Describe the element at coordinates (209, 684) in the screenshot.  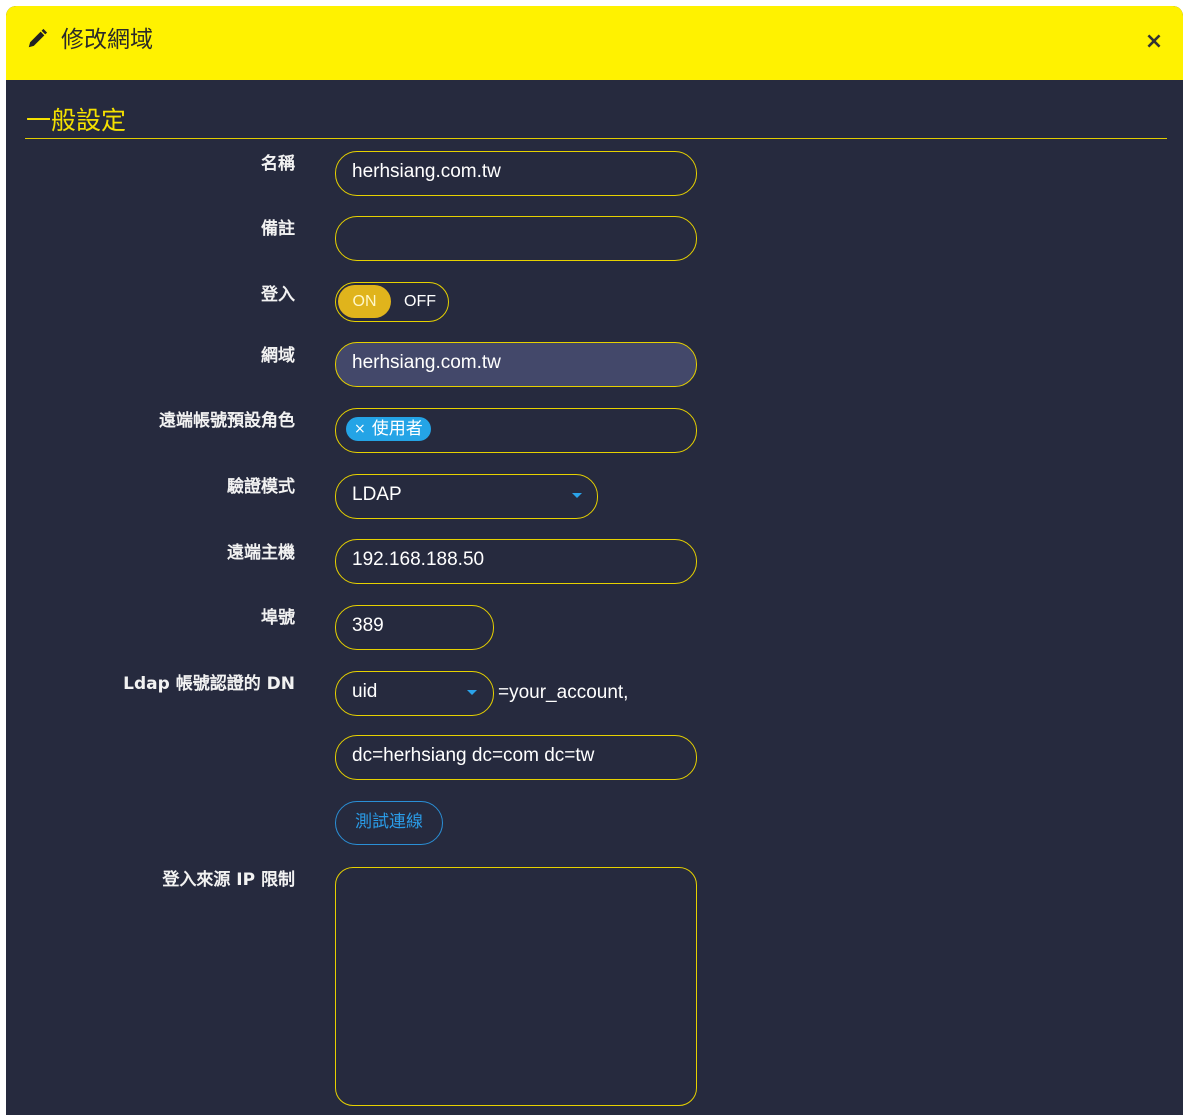
I see `ldap-dn-label: Ldap 帳號認證的 DN` at that location.